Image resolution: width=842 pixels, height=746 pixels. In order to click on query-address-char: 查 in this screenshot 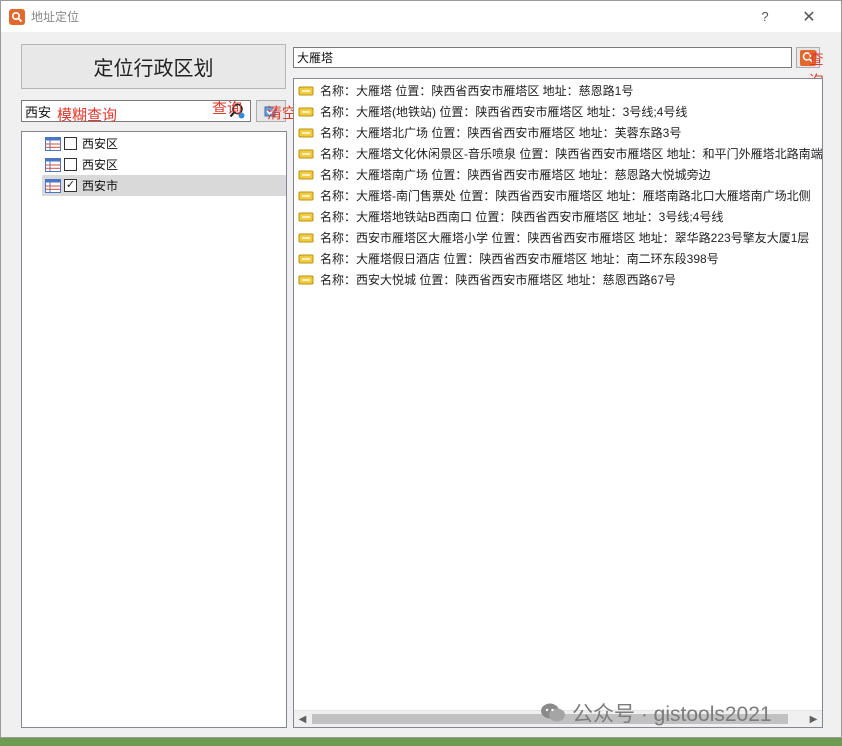, I will do `click(816, 59)`.